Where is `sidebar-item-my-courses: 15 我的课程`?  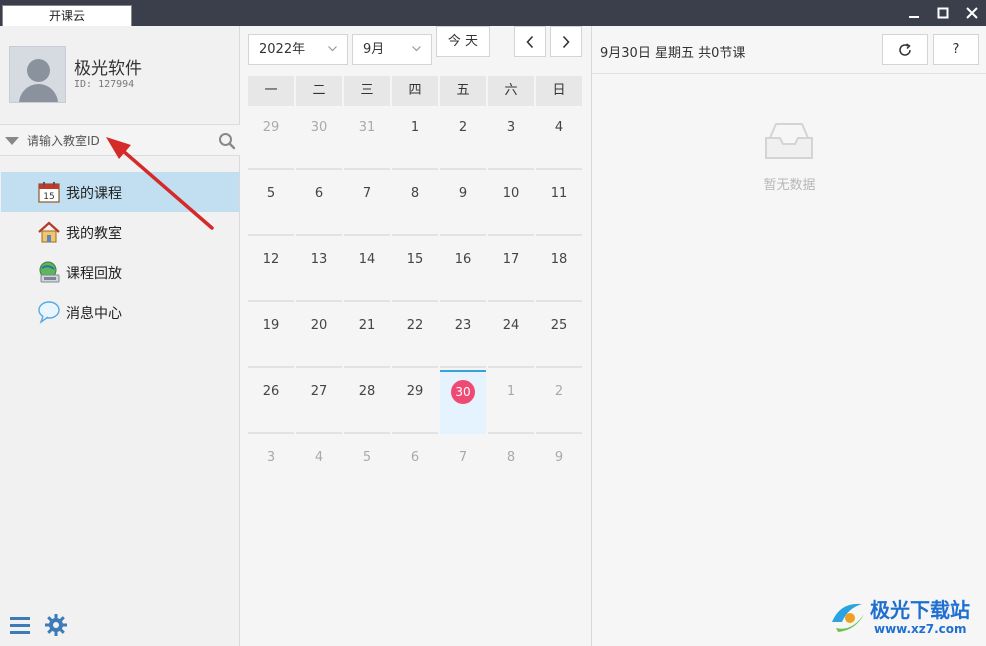
sidebar-item-my-courses: 15 我的课程 is located at coordinates (120, 192).